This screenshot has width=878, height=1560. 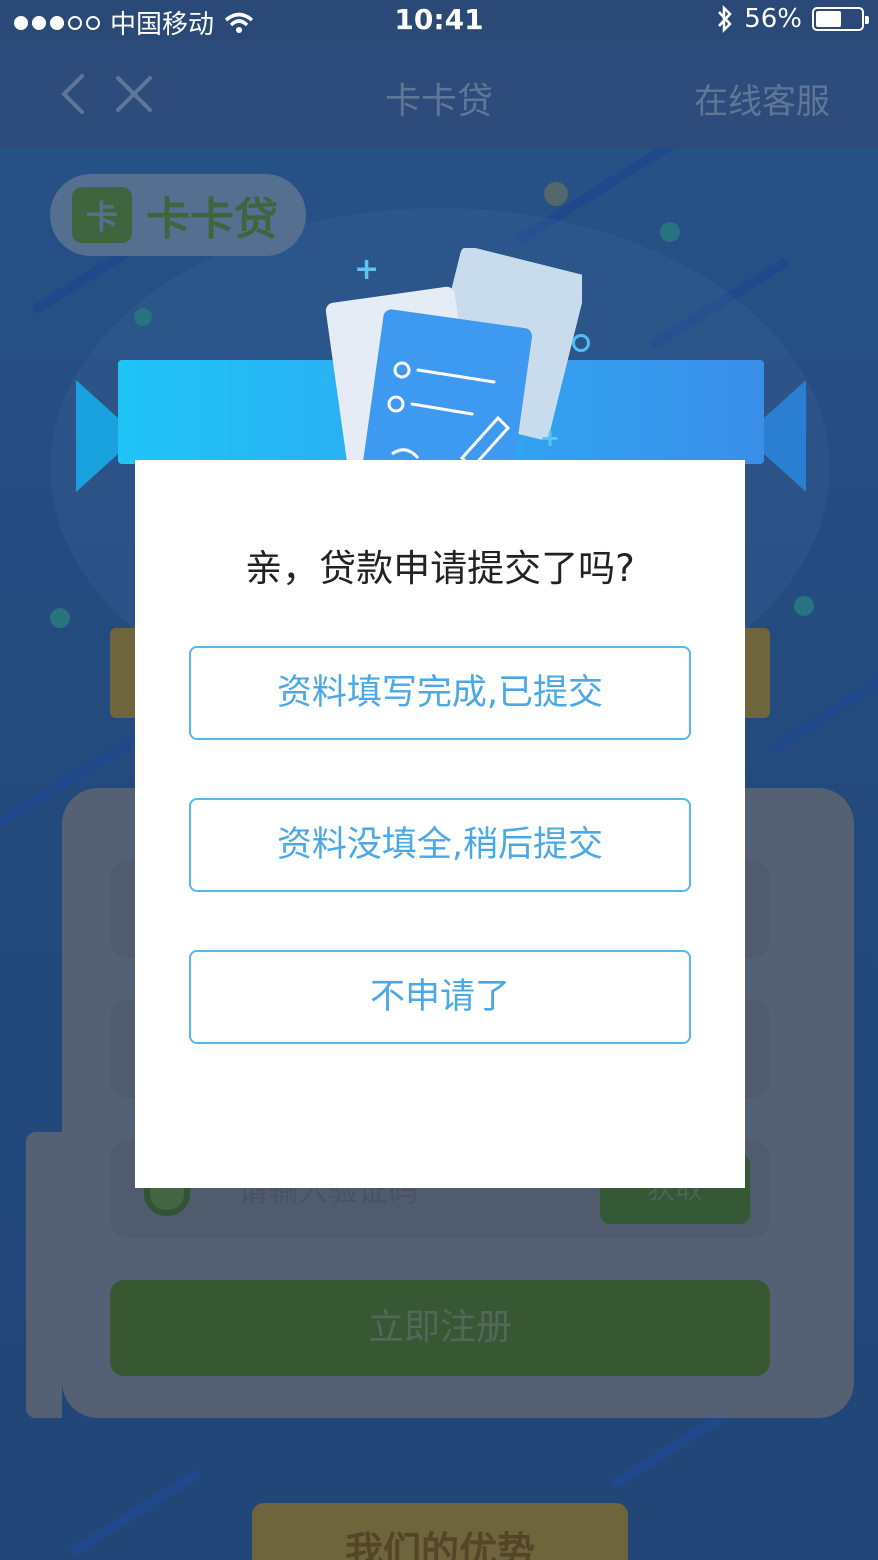 I want to click on battery-icon, so click(x=840, y=19).